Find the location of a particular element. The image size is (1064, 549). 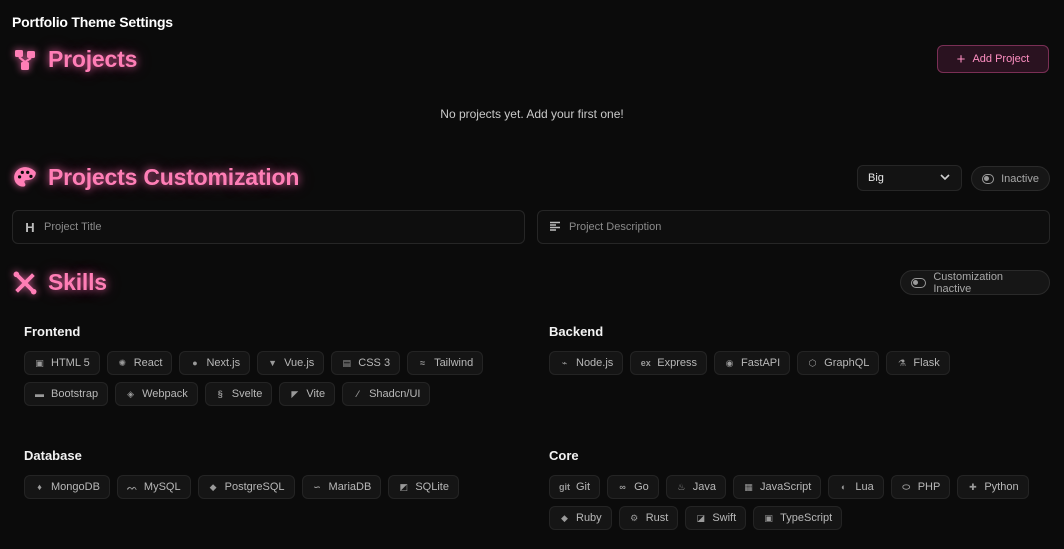

skill-chip: ♨ Java is located at coordinates (695, 487).